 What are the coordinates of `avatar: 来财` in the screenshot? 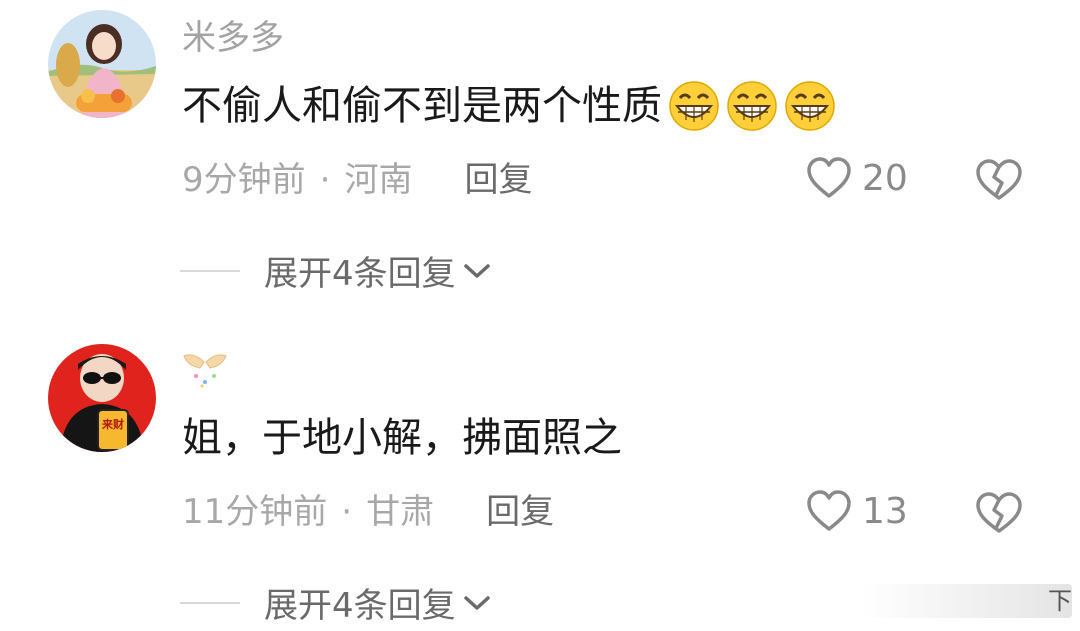 It's located at (102, 398).